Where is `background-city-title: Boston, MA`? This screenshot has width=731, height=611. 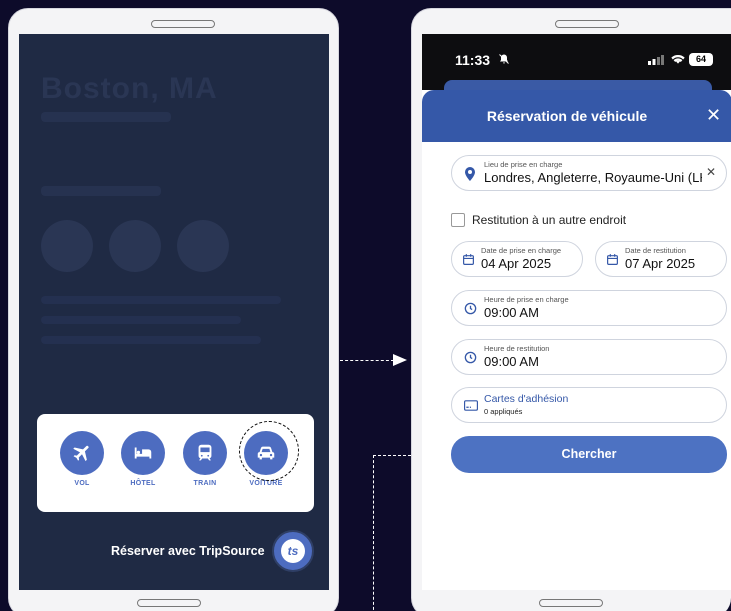 background-city-title: Boston, MA is located at coordinates (129, 88).